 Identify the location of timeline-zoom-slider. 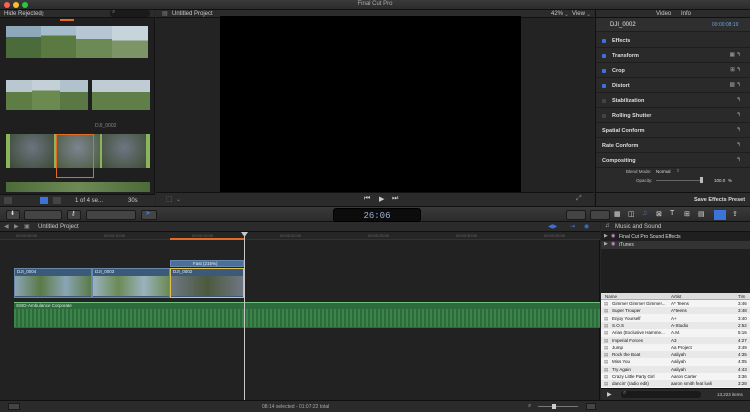
(558, 406).